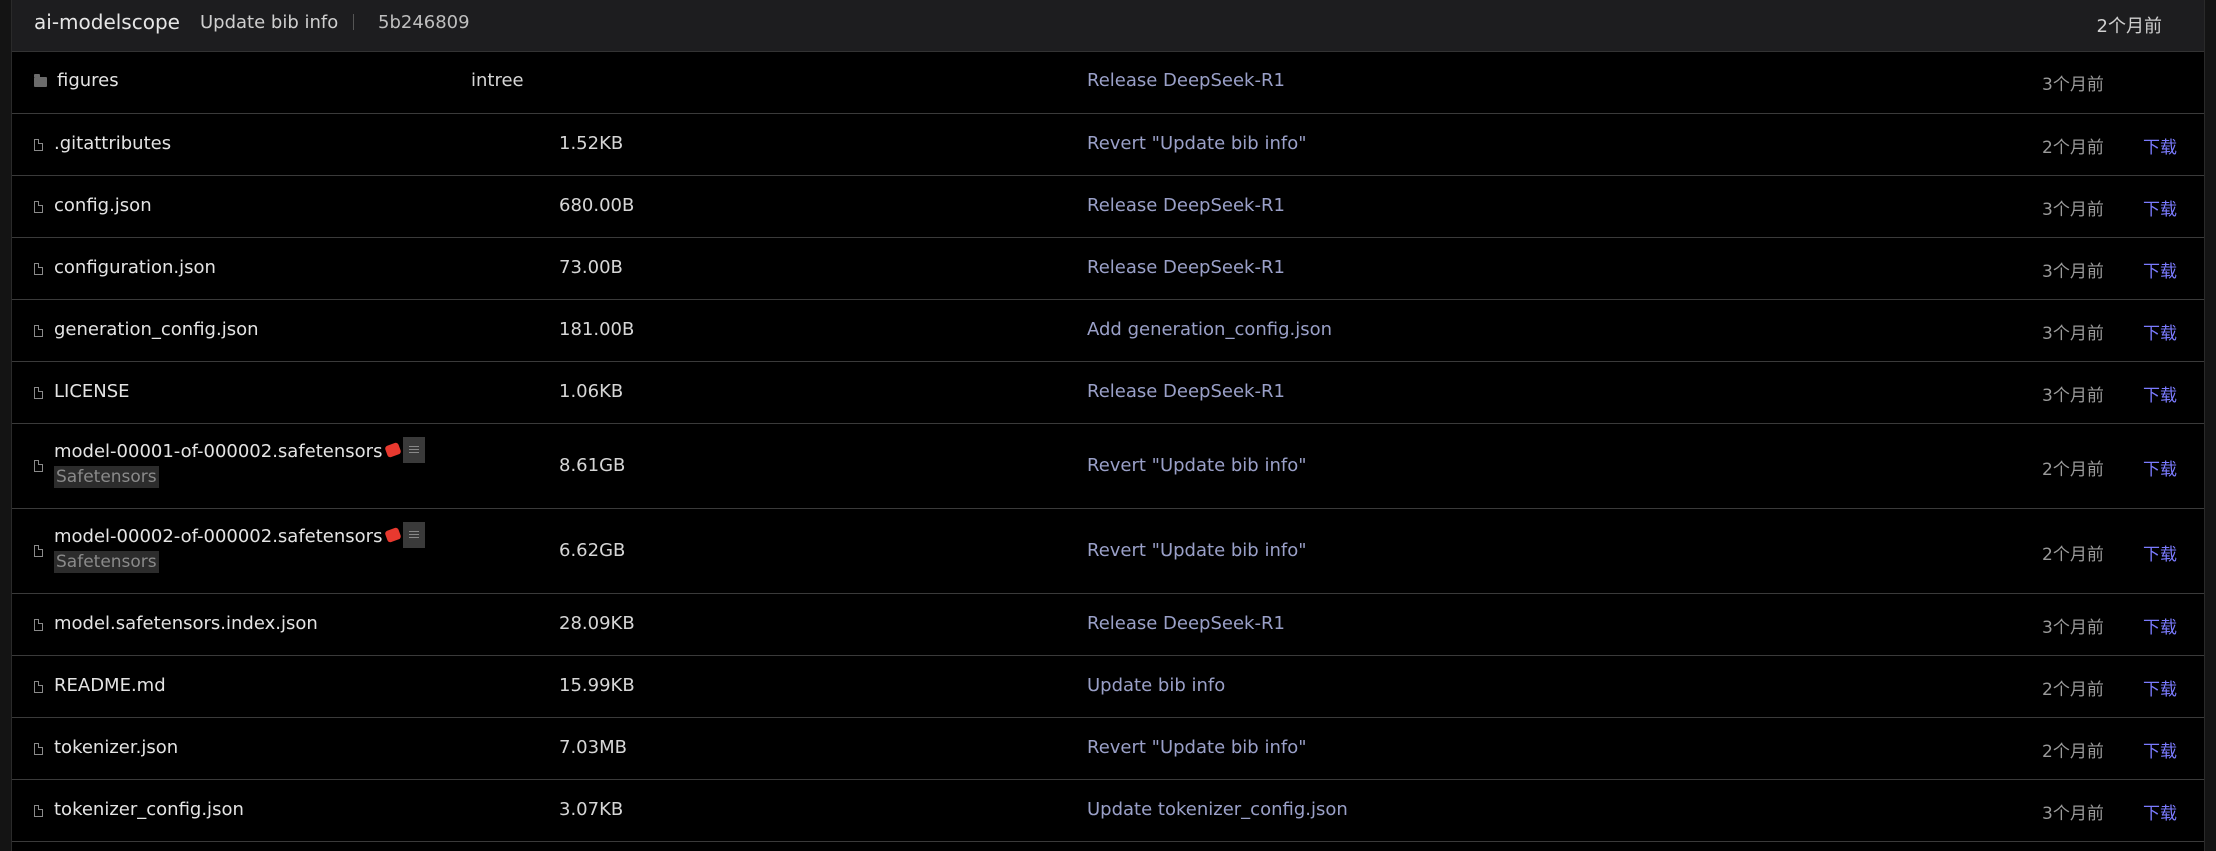 The height and width of the screenshot is (851, 2216). Describe the element at coordinates (592, 550) in the screenshot. I see `file-size: 6.62GB` at that location.